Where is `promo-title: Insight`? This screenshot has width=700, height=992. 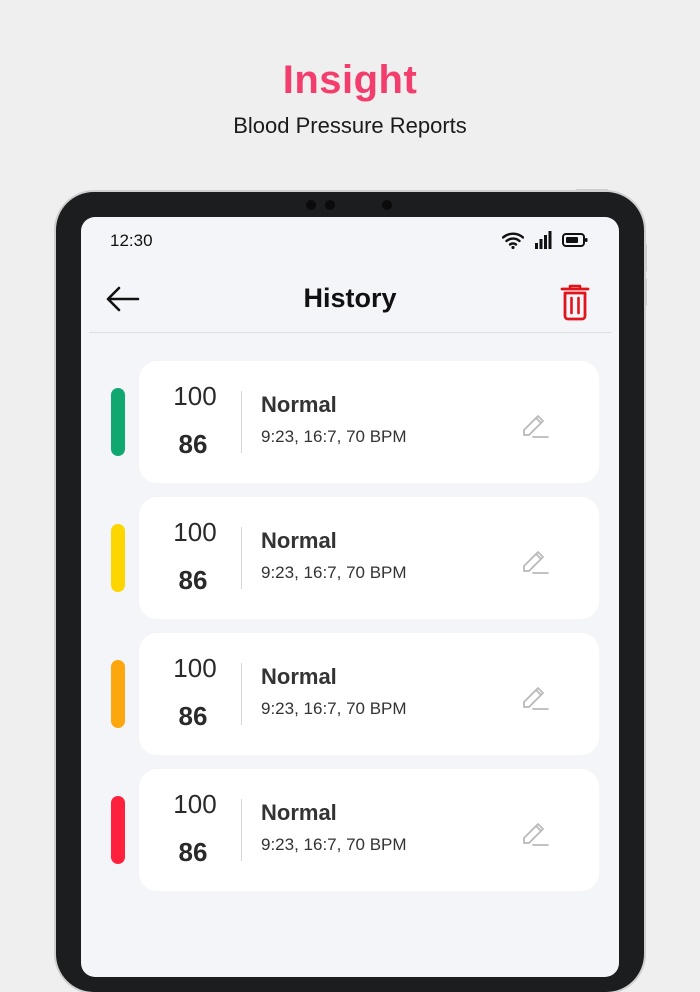 promo-title: Insight is located at coordinates (350, 80).